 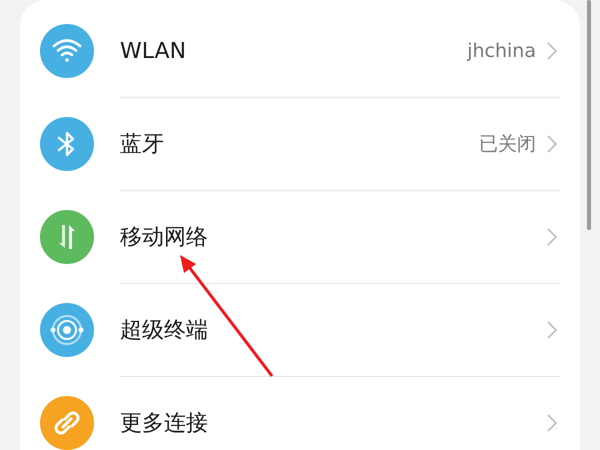 I want to click on setting-label: 移动网络, so click(x=333, y=237).